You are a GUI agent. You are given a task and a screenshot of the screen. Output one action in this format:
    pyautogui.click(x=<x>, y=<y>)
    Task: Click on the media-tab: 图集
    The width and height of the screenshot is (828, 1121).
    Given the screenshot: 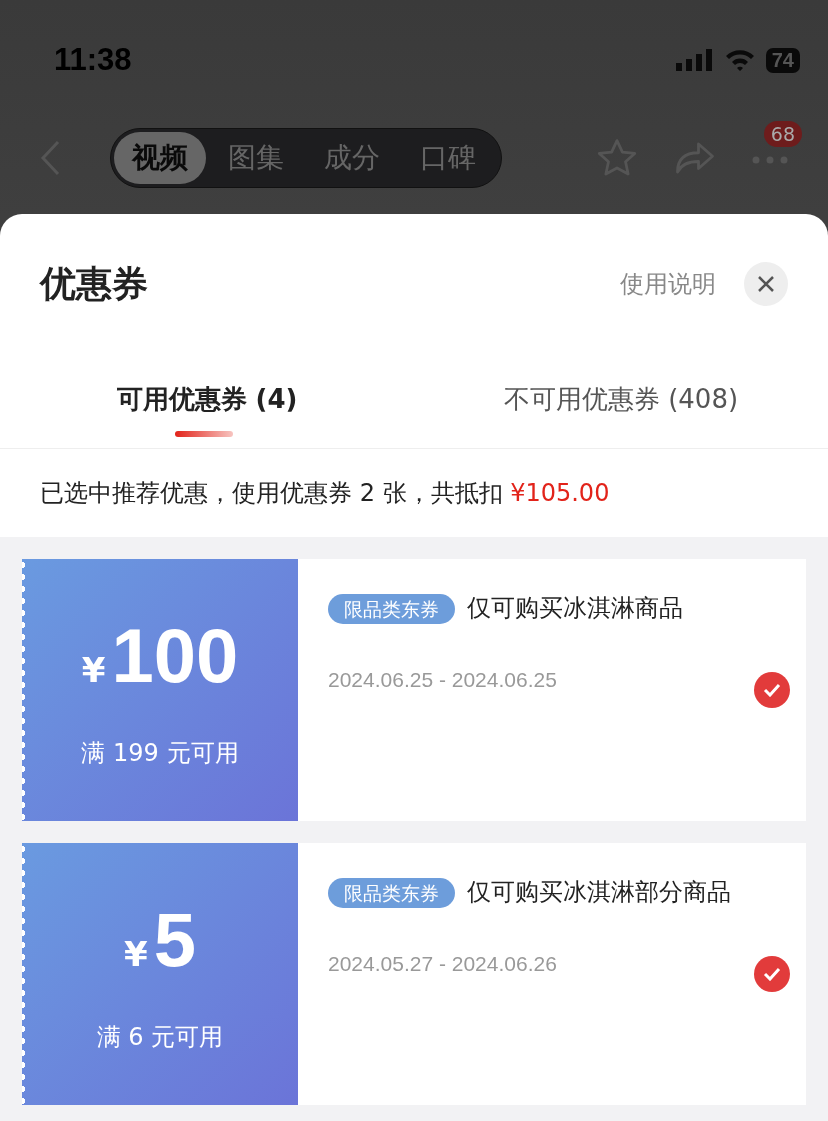 What is the action you would take?
    pyautogui.click(x=256, y=158)
    